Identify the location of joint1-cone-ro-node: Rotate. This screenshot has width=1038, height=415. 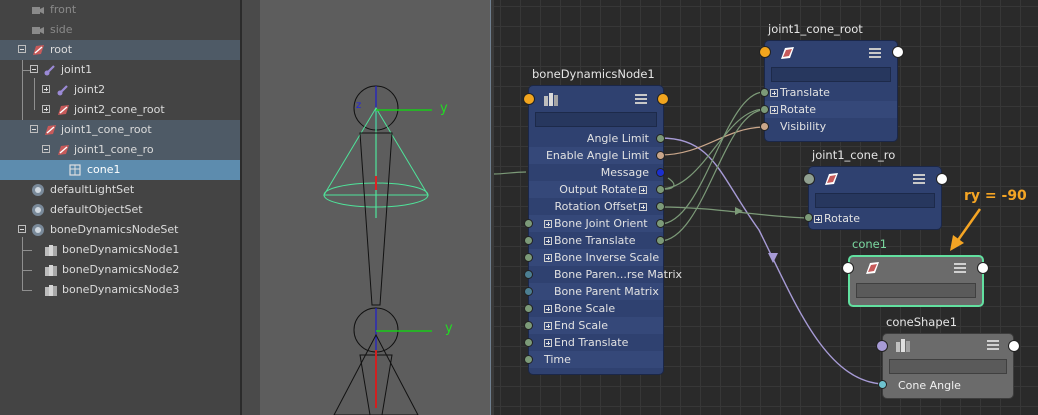
(875, 198).